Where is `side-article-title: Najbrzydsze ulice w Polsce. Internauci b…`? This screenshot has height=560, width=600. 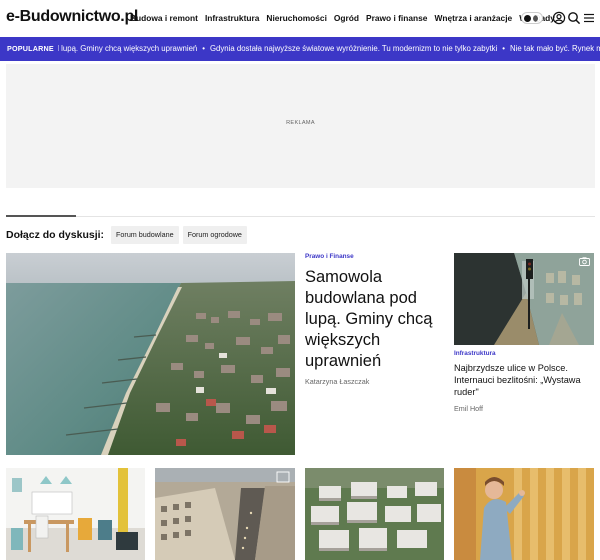
side-article-title: Najbrzydsze ulice w Polsce. Internauci b… is located at coordinates (526, 380).